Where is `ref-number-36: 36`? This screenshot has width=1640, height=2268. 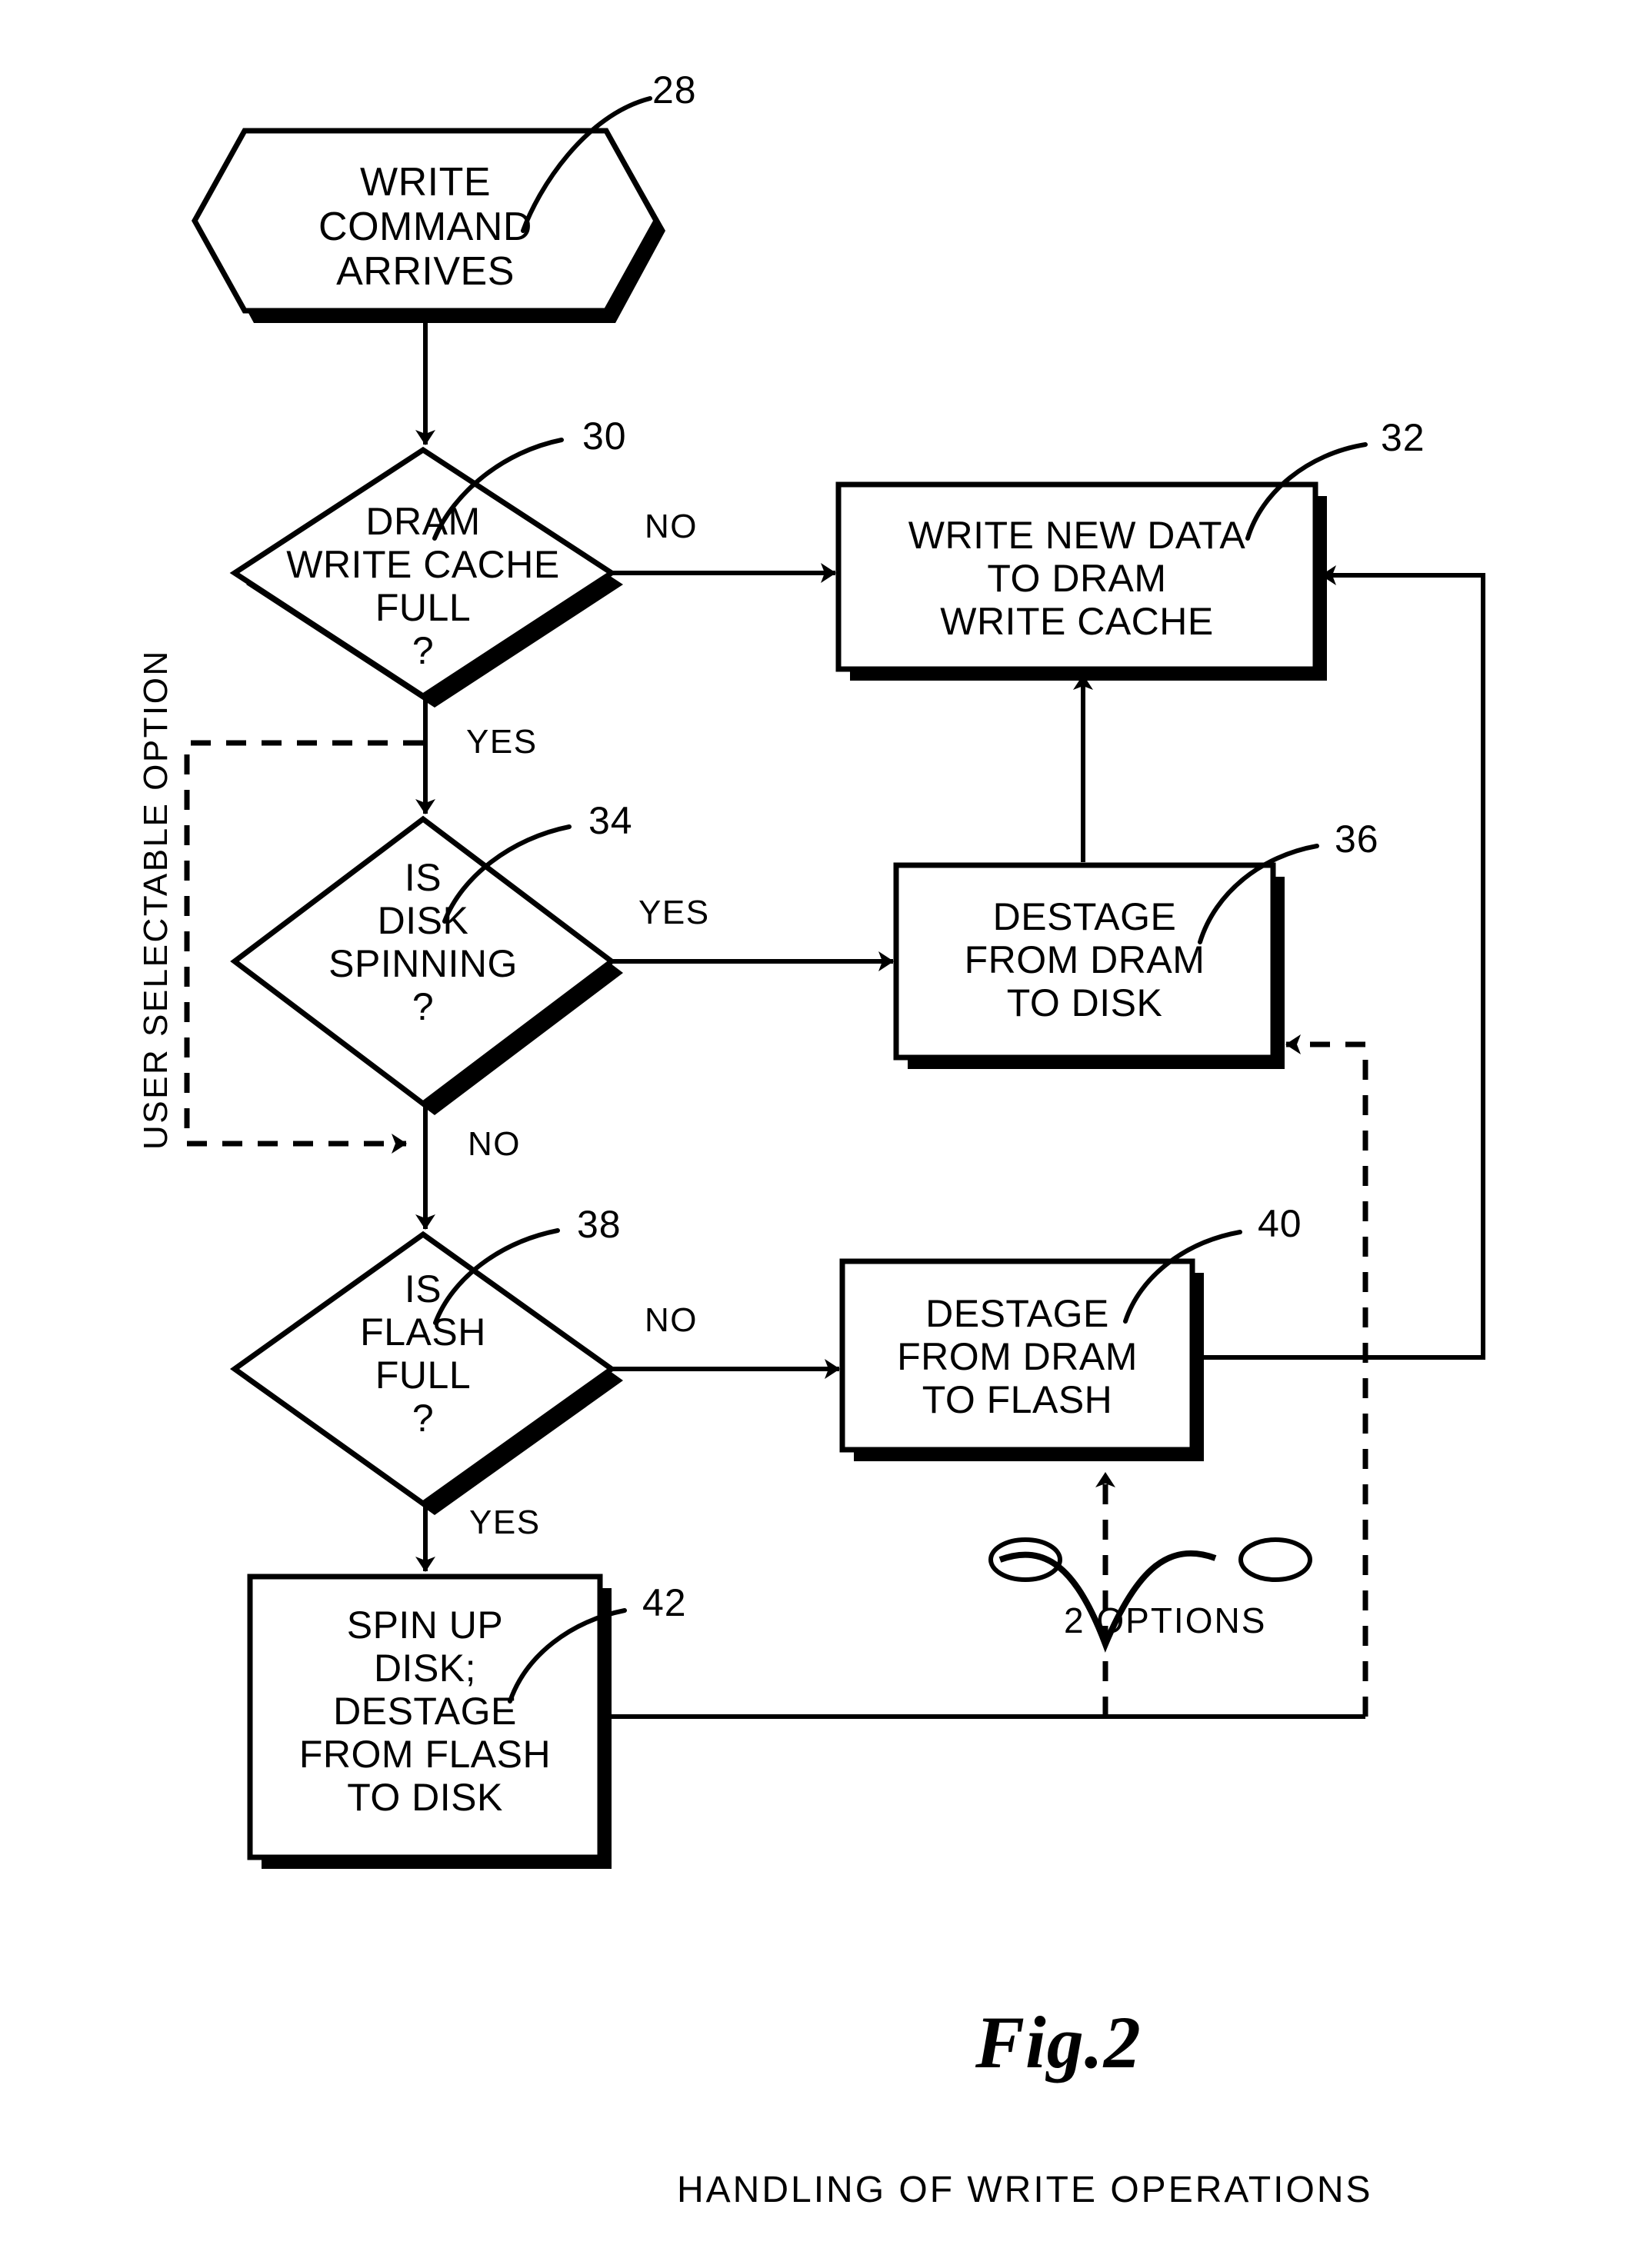
ref-number-36: 36 is located at coordinates (1357, 840).